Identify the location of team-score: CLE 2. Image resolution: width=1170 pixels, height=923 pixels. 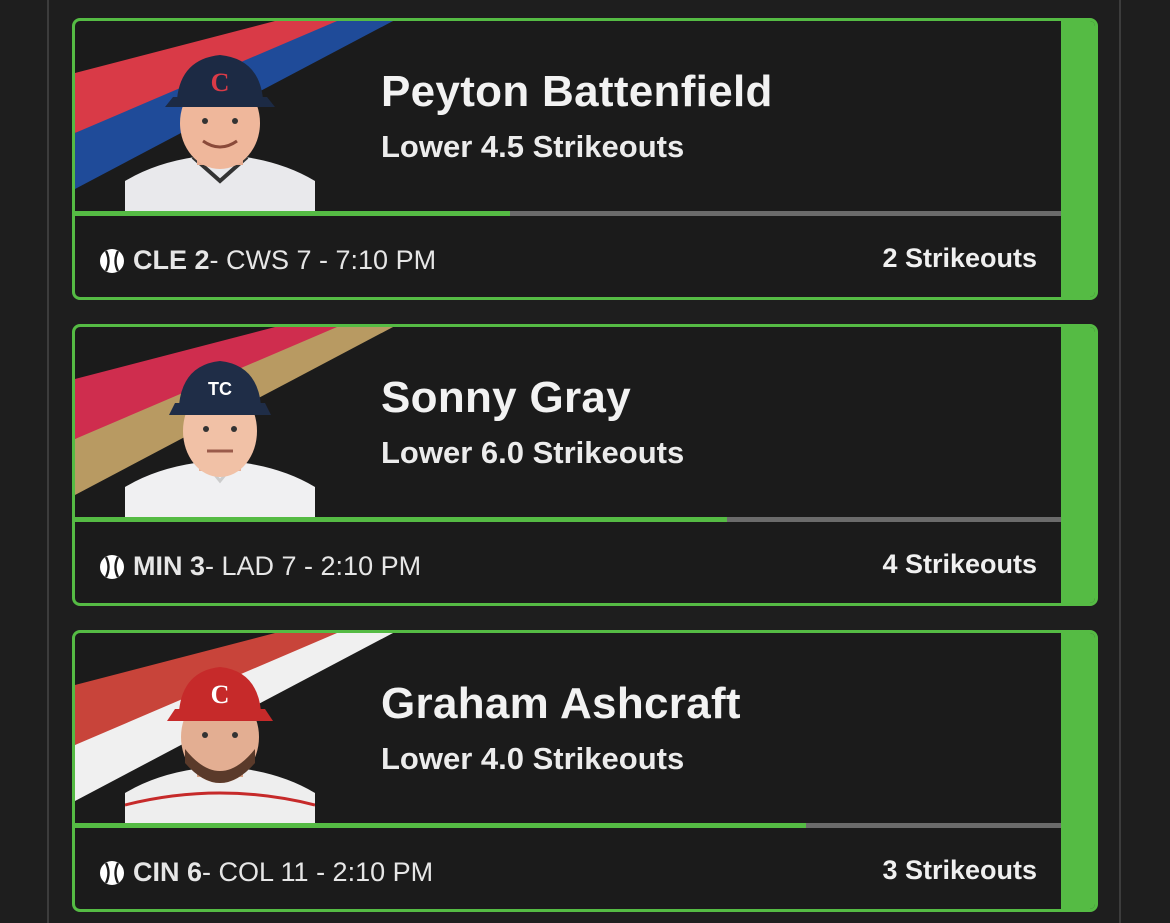
(171, 260).